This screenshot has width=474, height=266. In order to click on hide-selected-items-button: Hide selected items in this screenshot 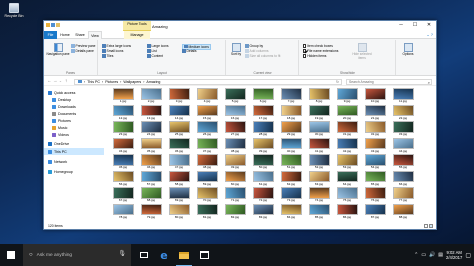, I will do `click(362, 51)`.